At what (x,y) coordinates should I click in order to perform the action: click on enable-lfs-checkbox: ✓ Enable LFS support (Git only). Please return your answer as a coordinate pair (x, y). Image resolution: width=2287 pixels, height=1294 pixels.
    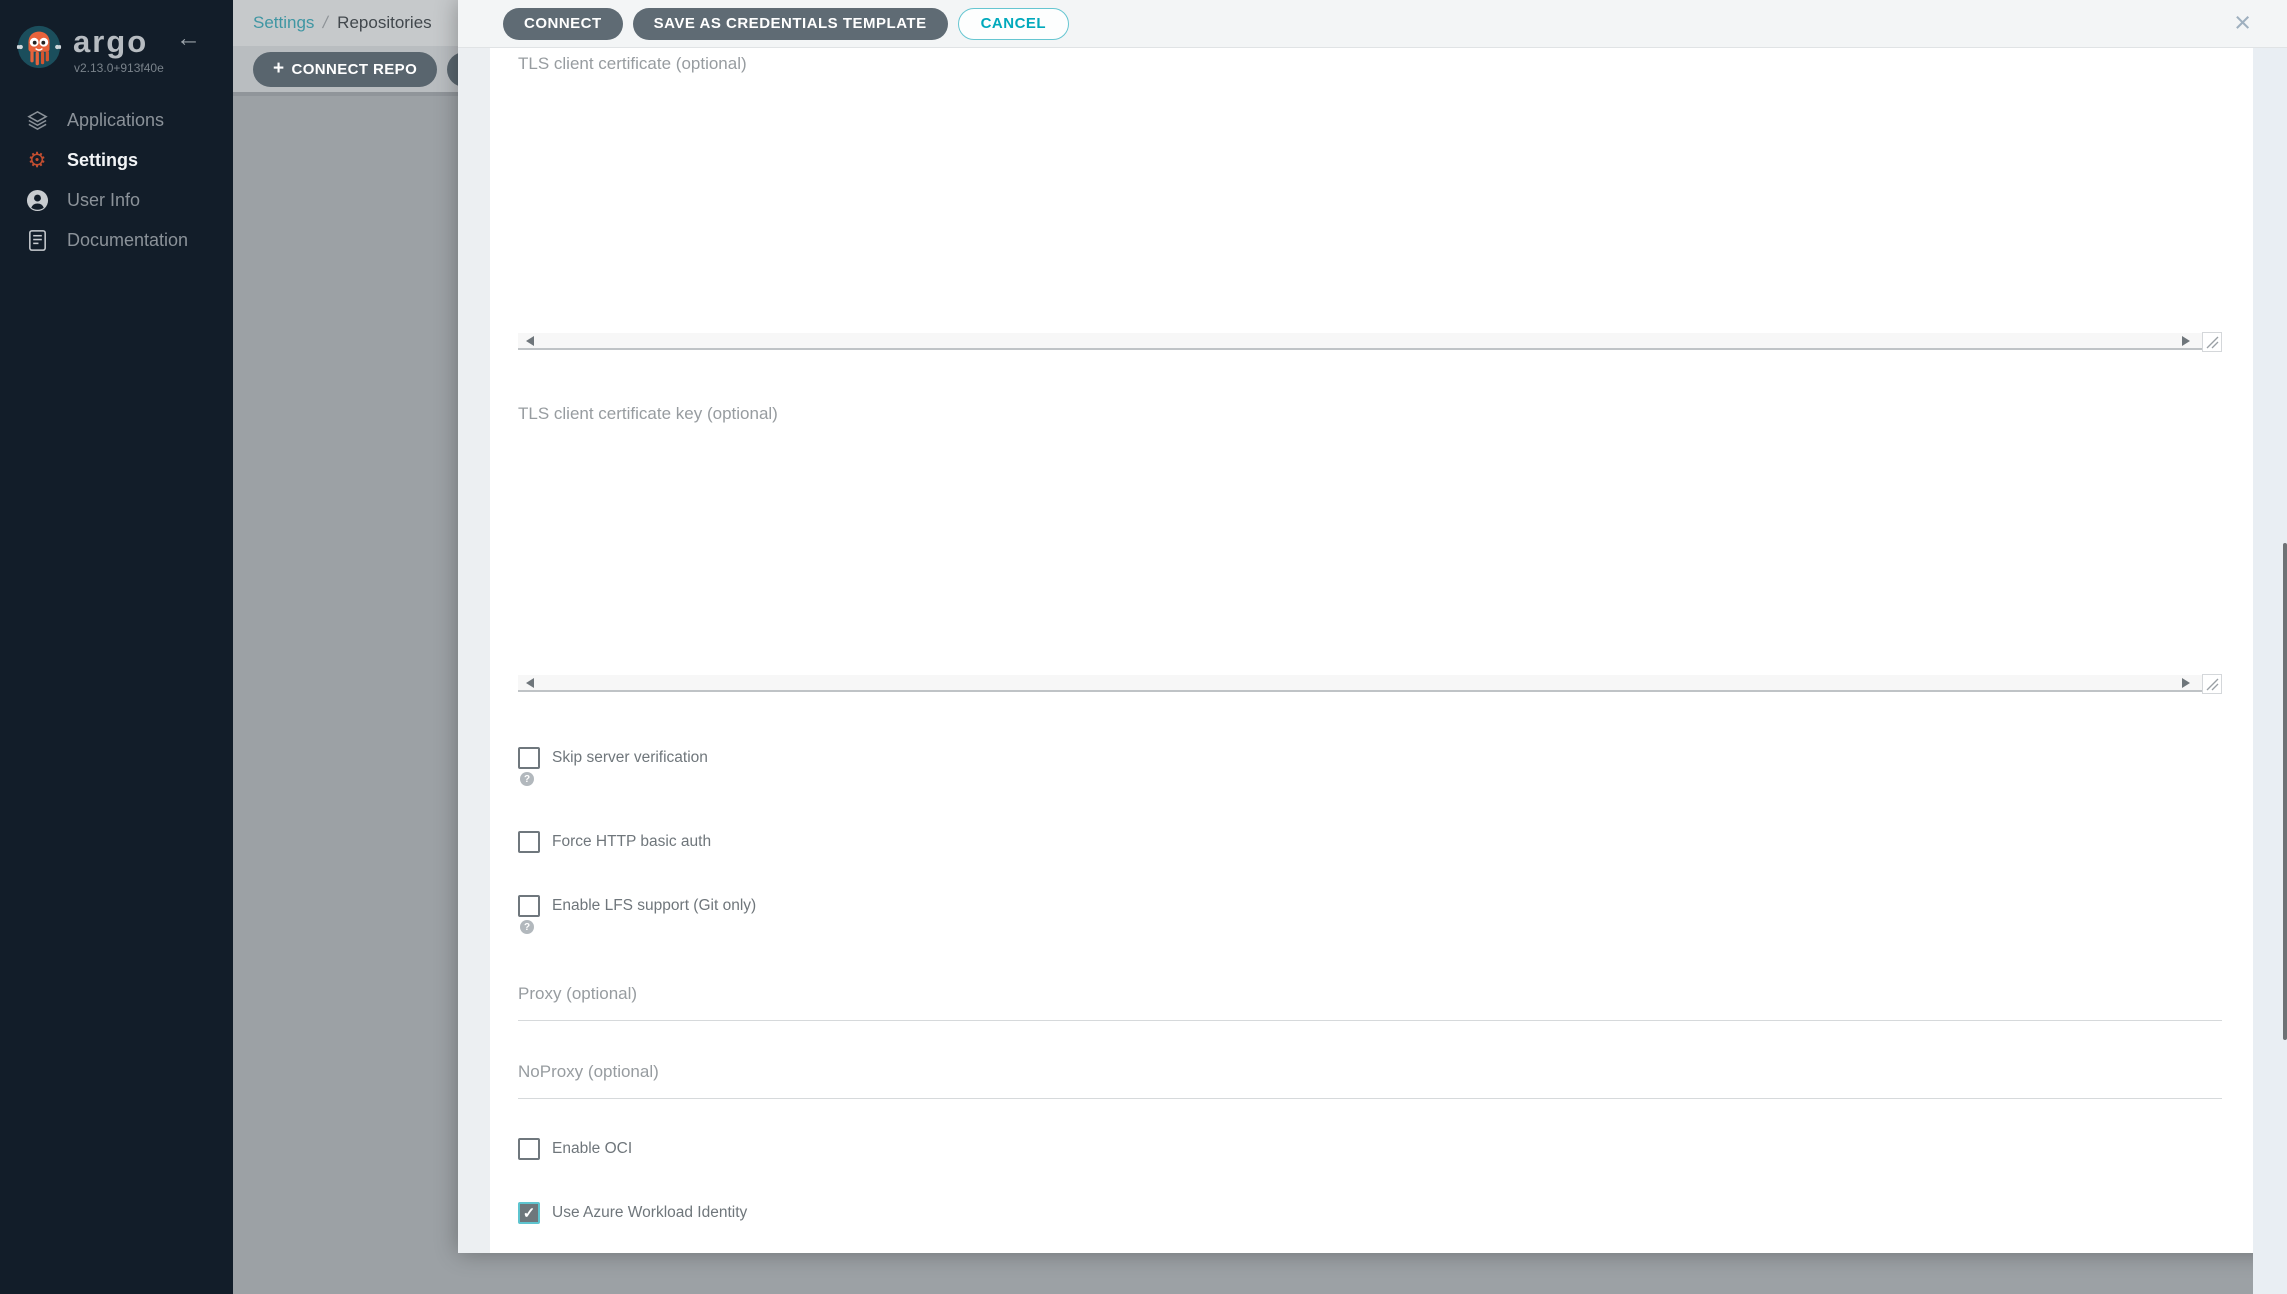
    Looking at the image, I should click on (637, 906).